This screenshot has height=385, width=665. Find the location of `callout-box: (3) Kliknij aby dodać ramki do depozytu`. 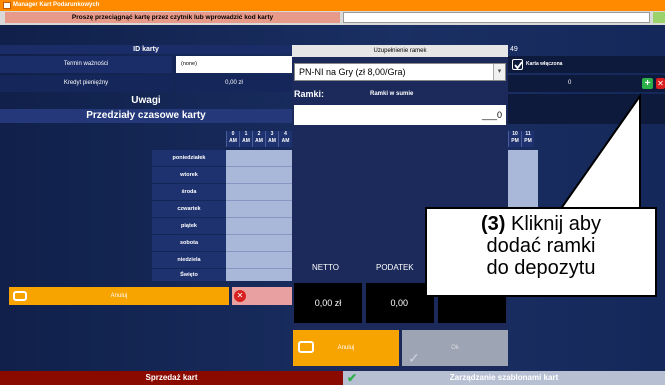

callout-box: (3) Kliknij aby dodać ramki do depozytu is located at coordinates (541, 252).